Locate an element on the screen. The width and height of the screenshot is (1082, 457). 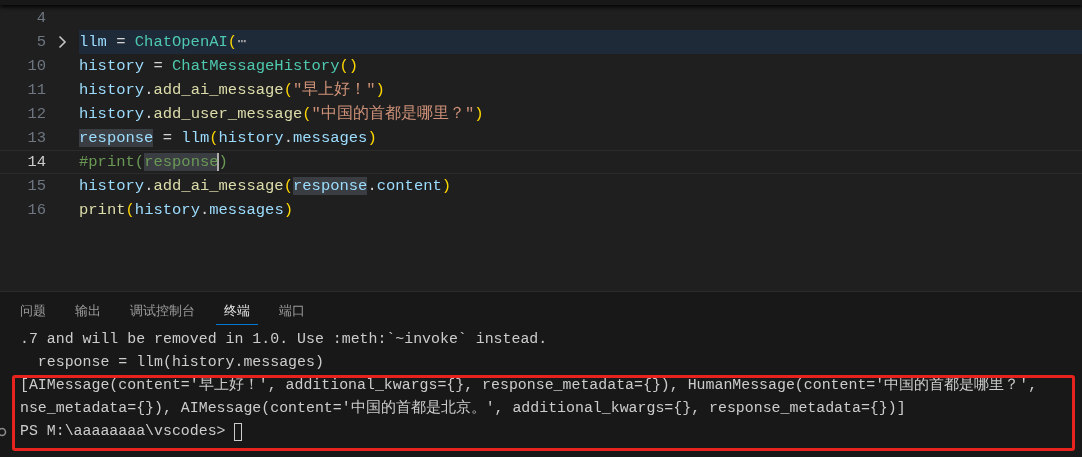
line-number: 5 is located at coordinates (40, 42).